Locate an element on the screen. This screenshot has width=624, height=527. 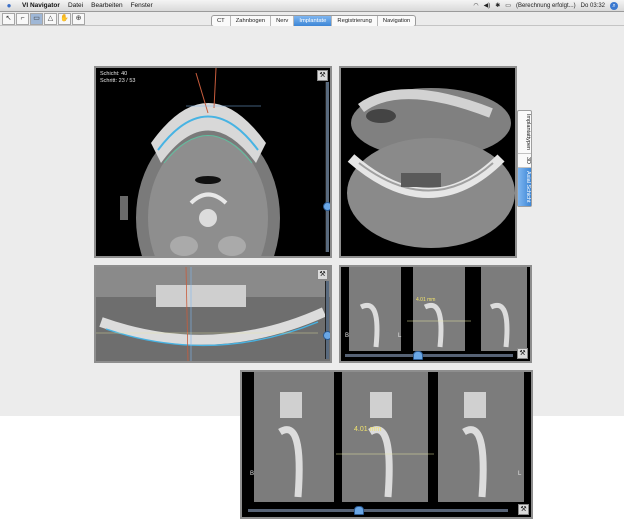
measurement-label-small: 4.01 mm is located at coordinates (426, 300).